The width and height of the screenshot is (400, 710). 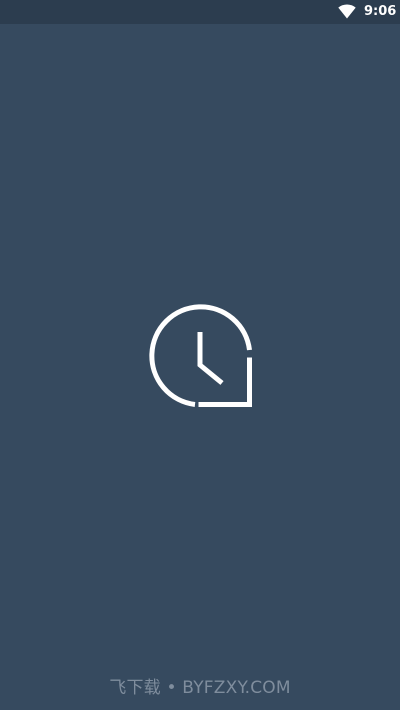 I want to click on watermark-text: 飞下载 • BYFZXY.COM, so click(x=200, y=688).